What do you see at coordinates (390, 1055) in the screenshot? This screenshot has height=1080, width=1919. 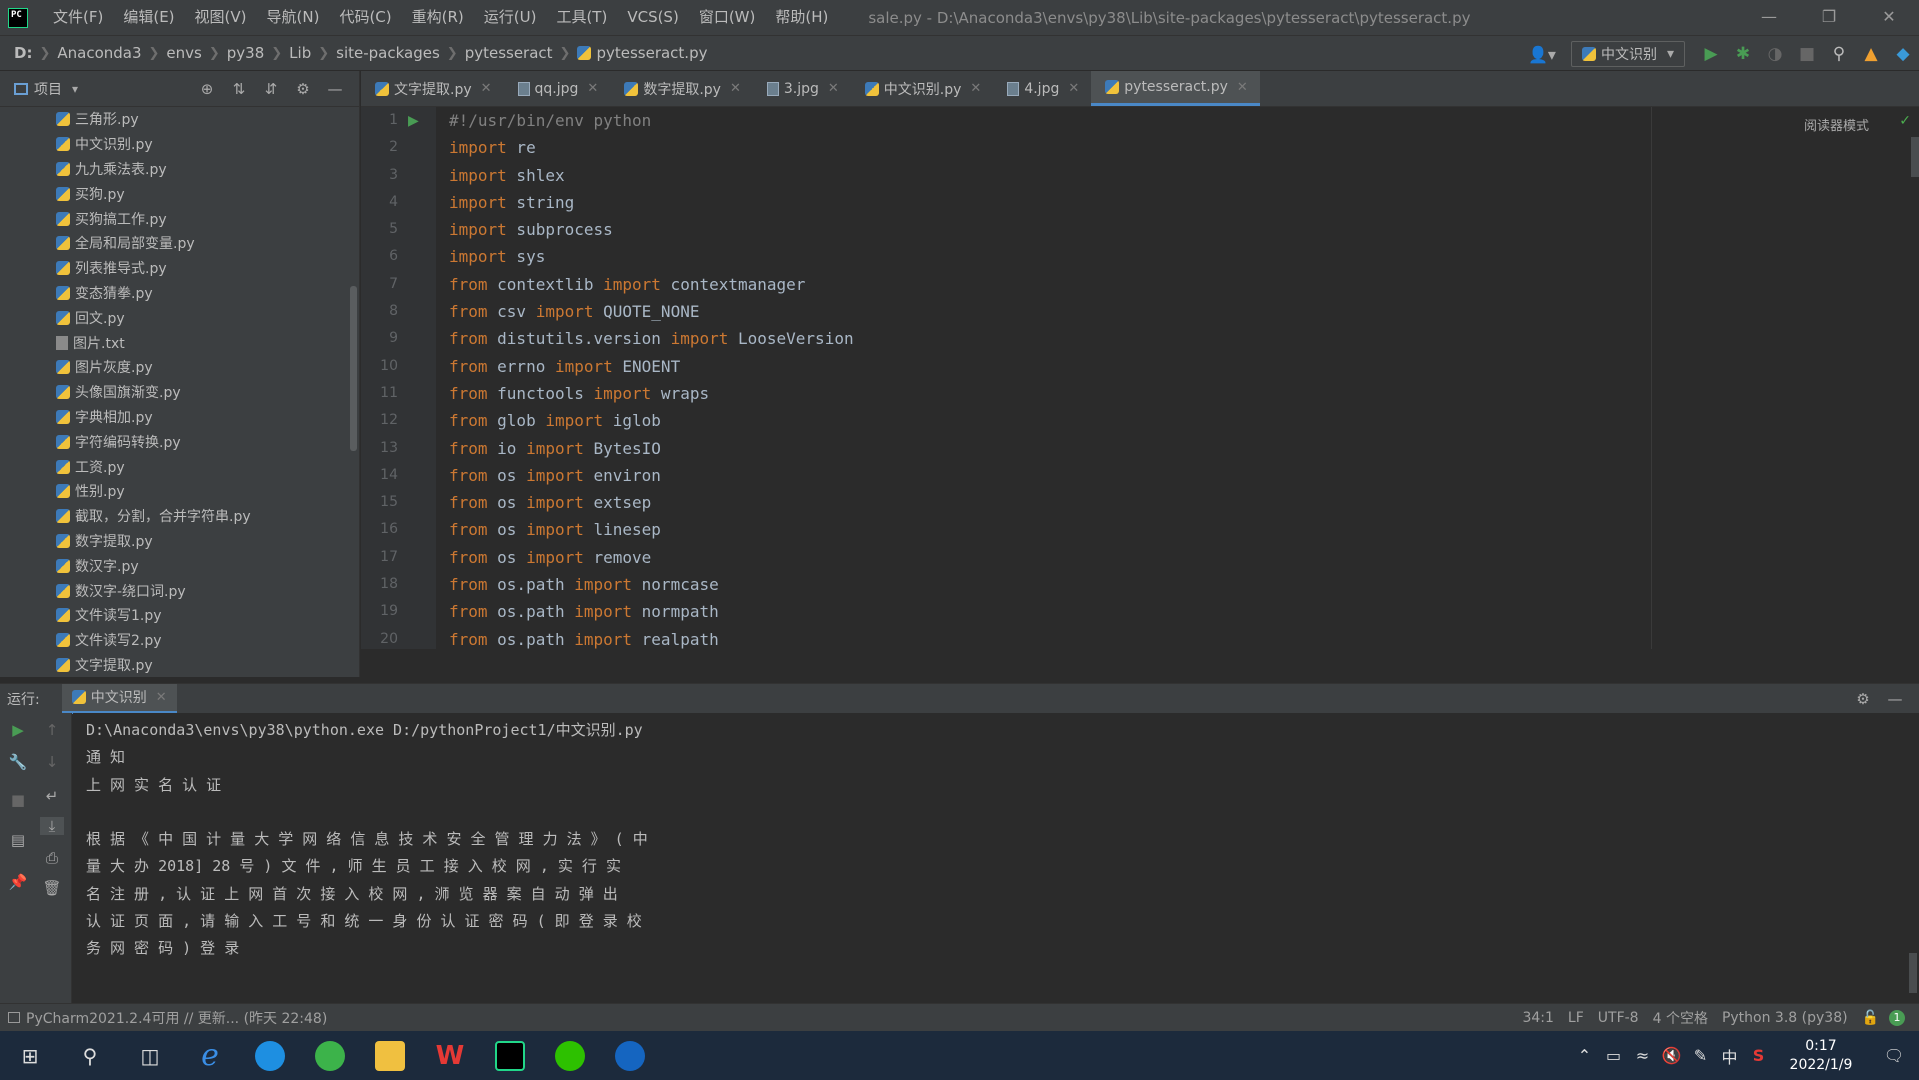 I see `file-explorer-icon` at bounding box center [390, 1055].